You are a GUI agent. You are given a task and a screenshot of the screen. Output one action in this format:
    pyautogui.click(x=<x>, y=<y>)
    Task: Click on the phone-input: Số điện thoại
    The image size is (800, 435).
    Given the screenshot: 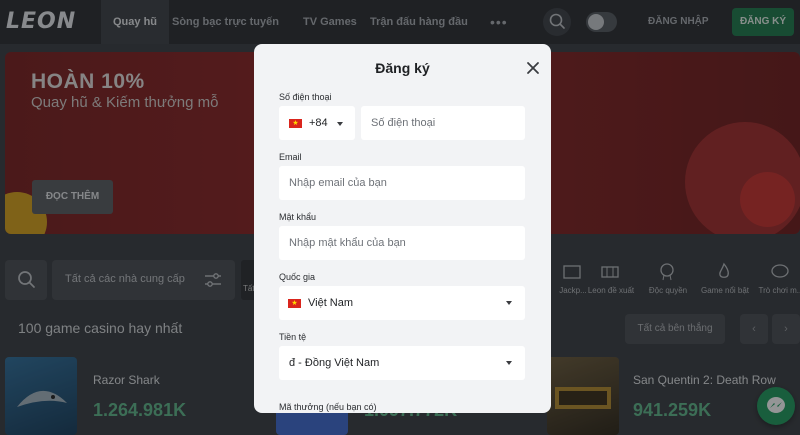 What is the action you would take?
    pyautogui.click(x=443, y=123)
    